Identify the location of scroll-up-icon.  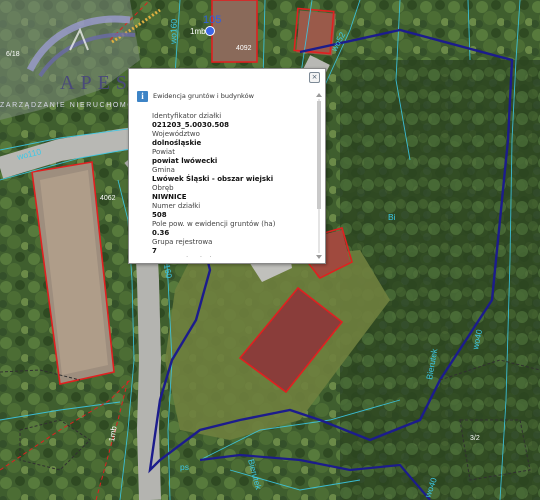
(319, 95).